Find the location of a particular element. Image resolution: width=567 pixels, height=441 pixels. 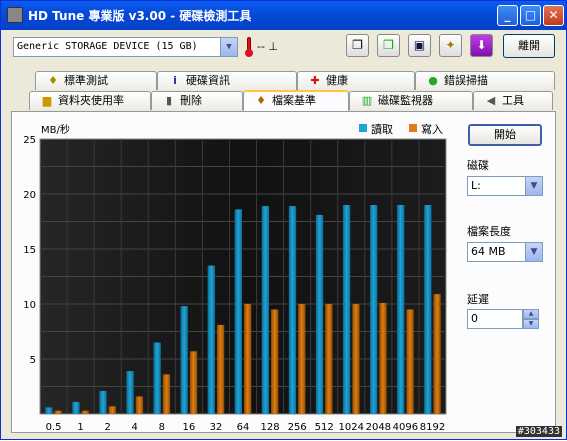

disk-select-value: L: is located at coordinates (476, 185).